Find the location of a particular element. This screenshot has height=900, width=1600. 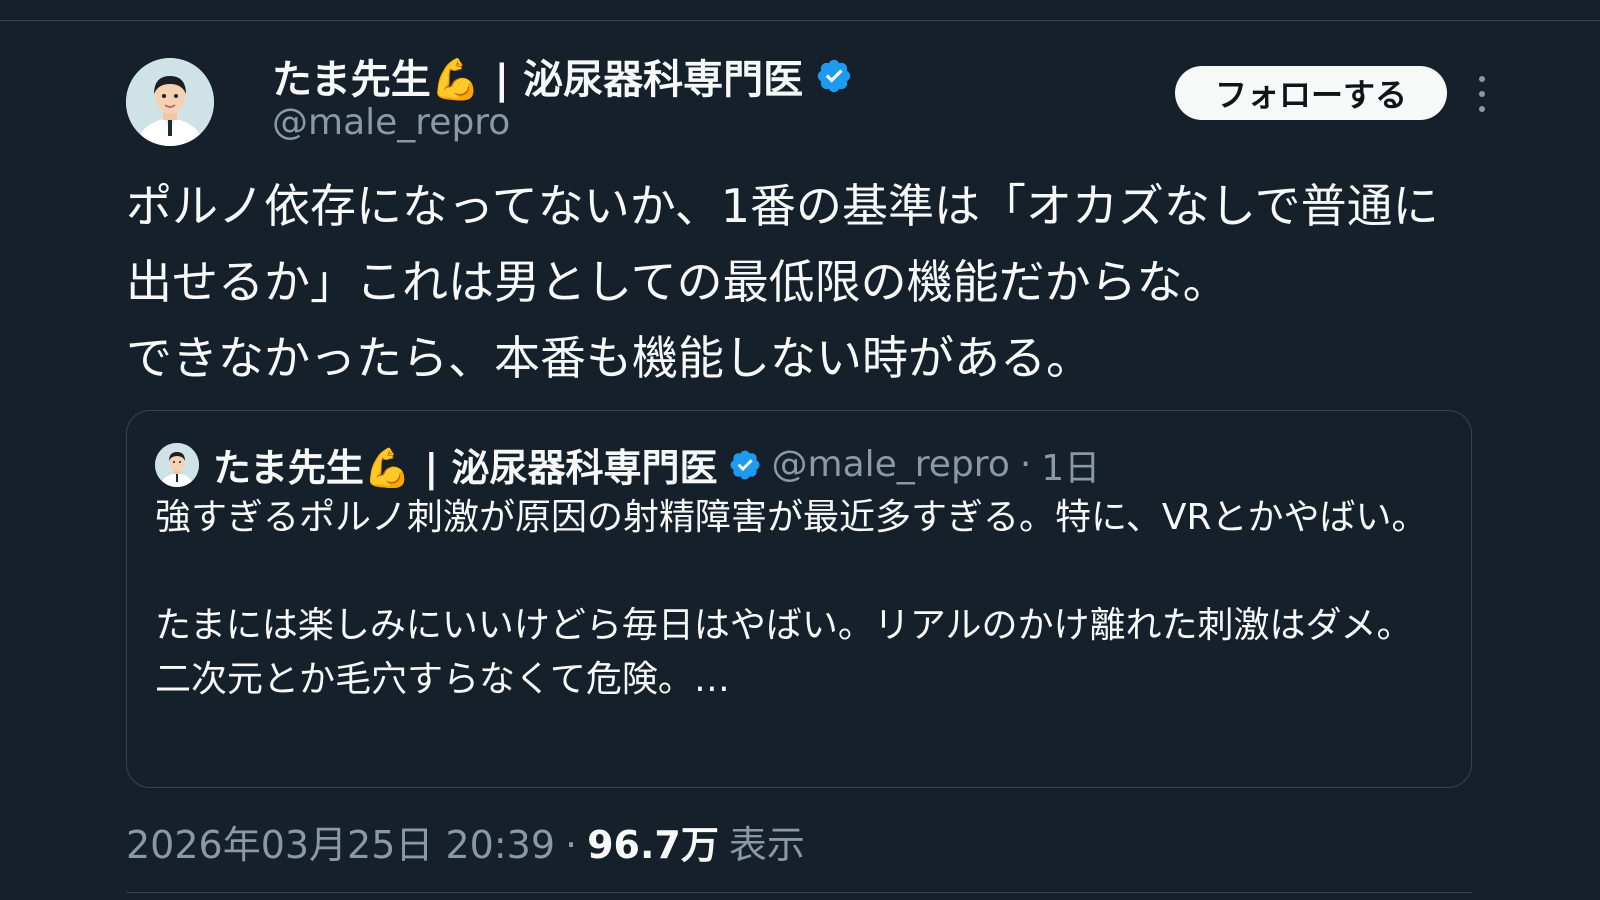

quoted-paragraph: 強すぎるポルノ刺激が原因の射精障害が最近多すぎる。特に、VRとかやばい。 is located at coordinates (791, 517).